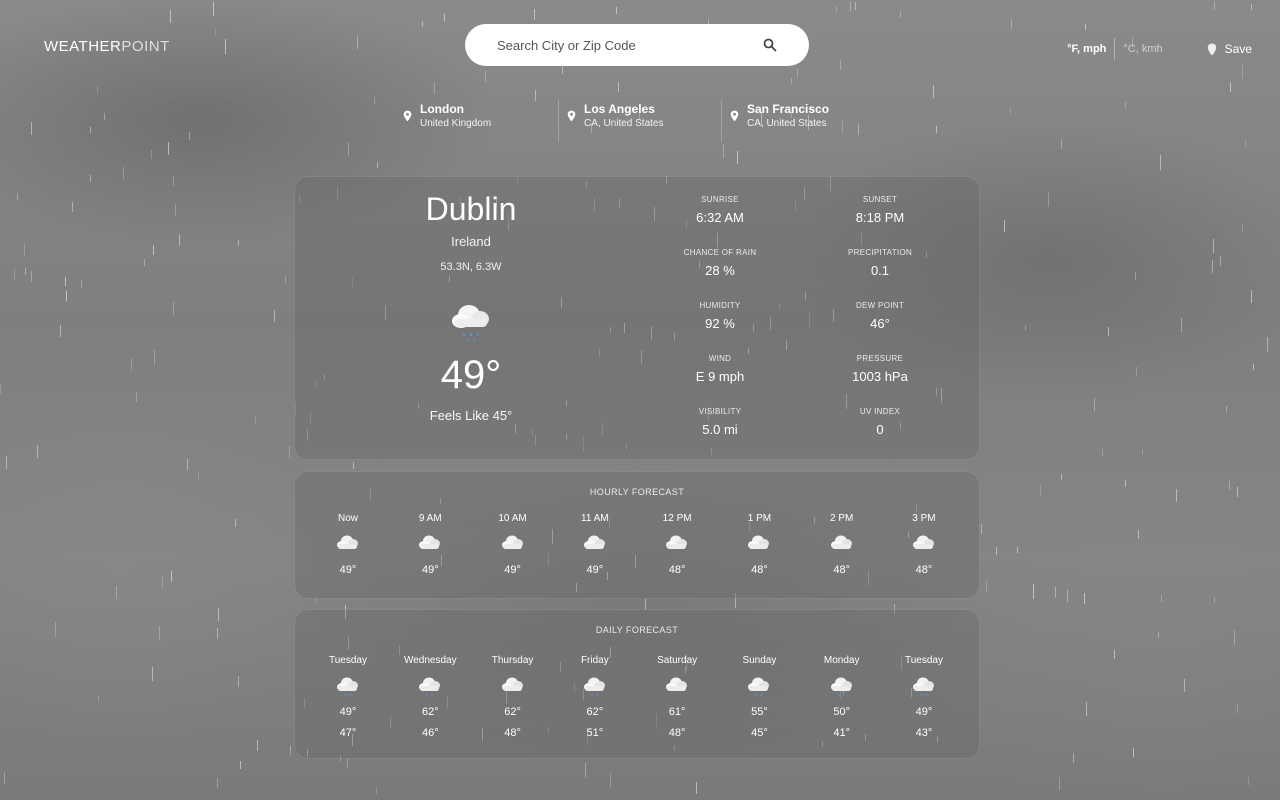 The image size is (1280, 800). What do you see at coordinates (83, 46) in the screenshot?
I see `logo-bold: WEATHER` at bounding box center [83, 46].